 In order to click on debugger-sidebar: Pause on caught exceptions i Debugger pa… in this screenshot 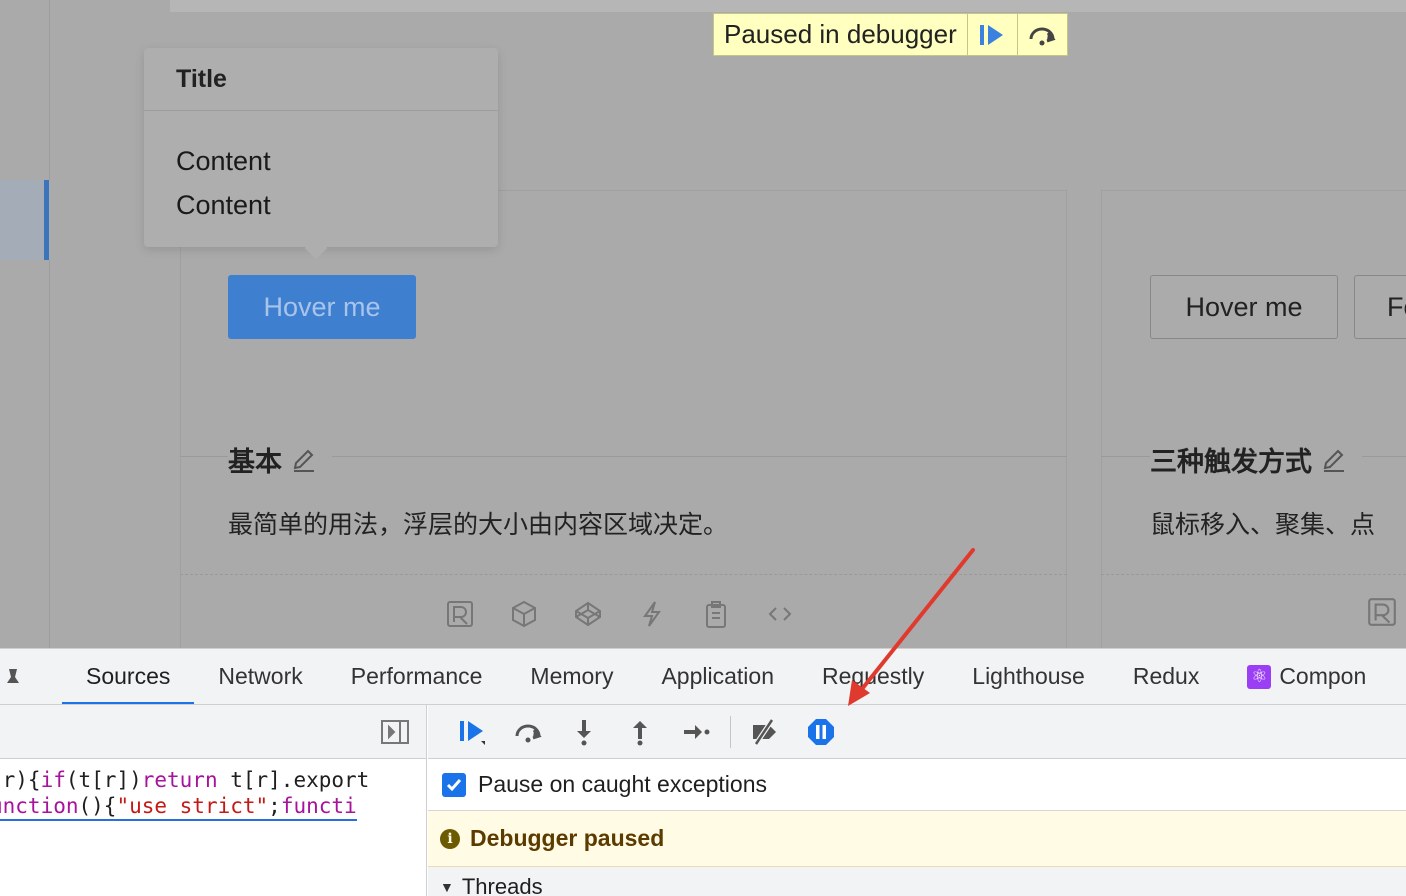, I will do `click(917, 800)`.